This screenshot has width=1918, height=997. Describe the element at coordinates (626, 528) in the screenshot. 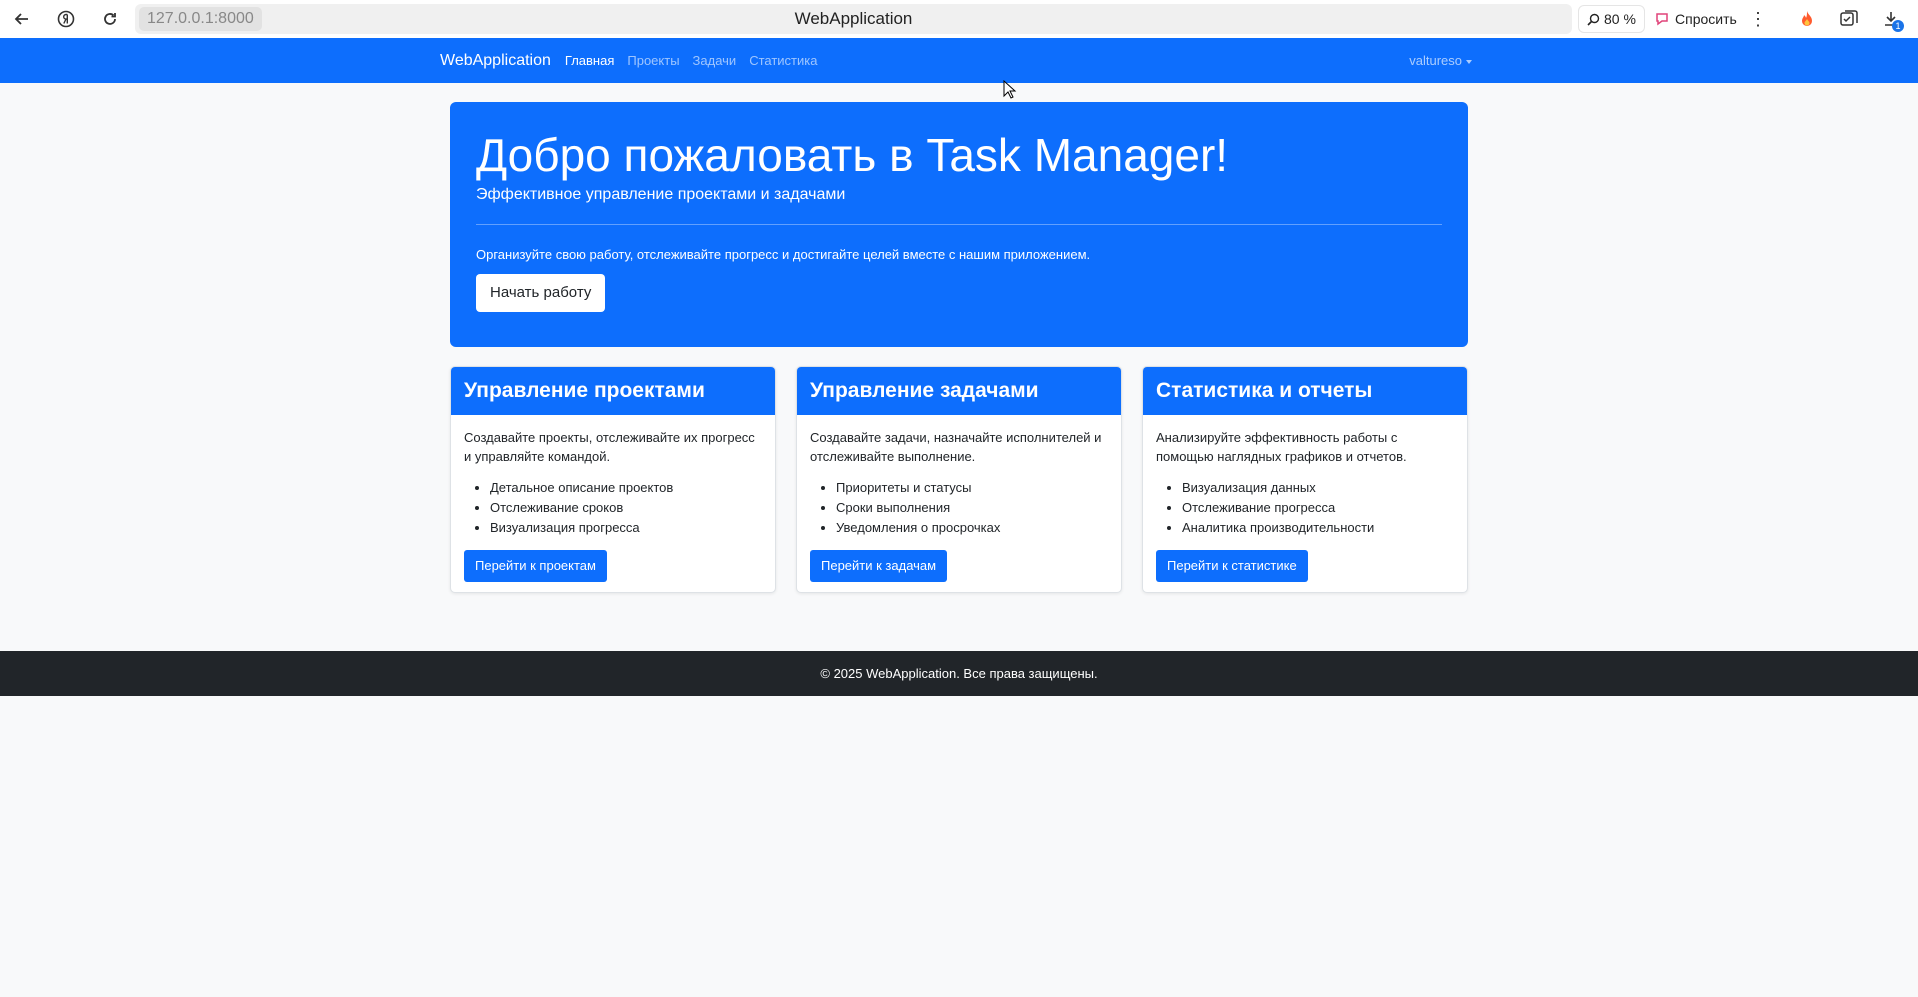

I see `list-item: Визуализация прогресса` at that location.